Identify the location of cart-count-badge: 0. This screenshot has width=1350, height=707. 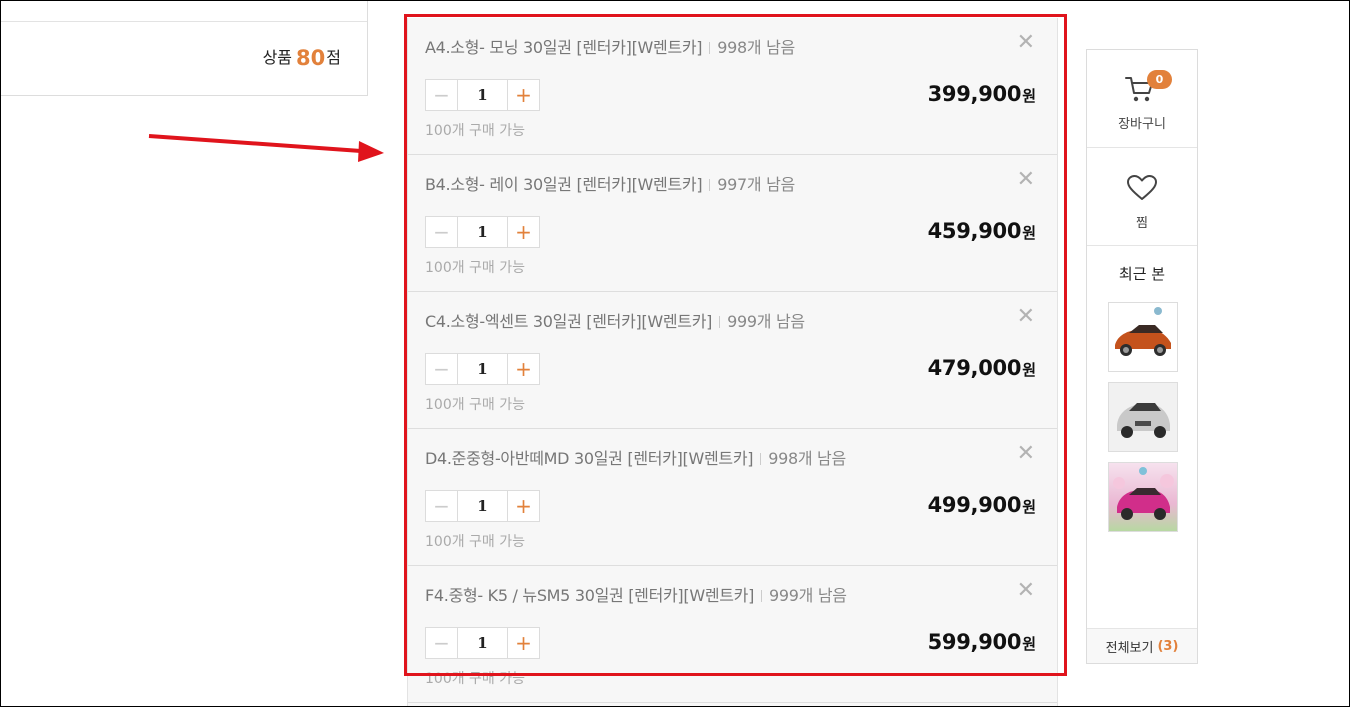
(1159, 79).